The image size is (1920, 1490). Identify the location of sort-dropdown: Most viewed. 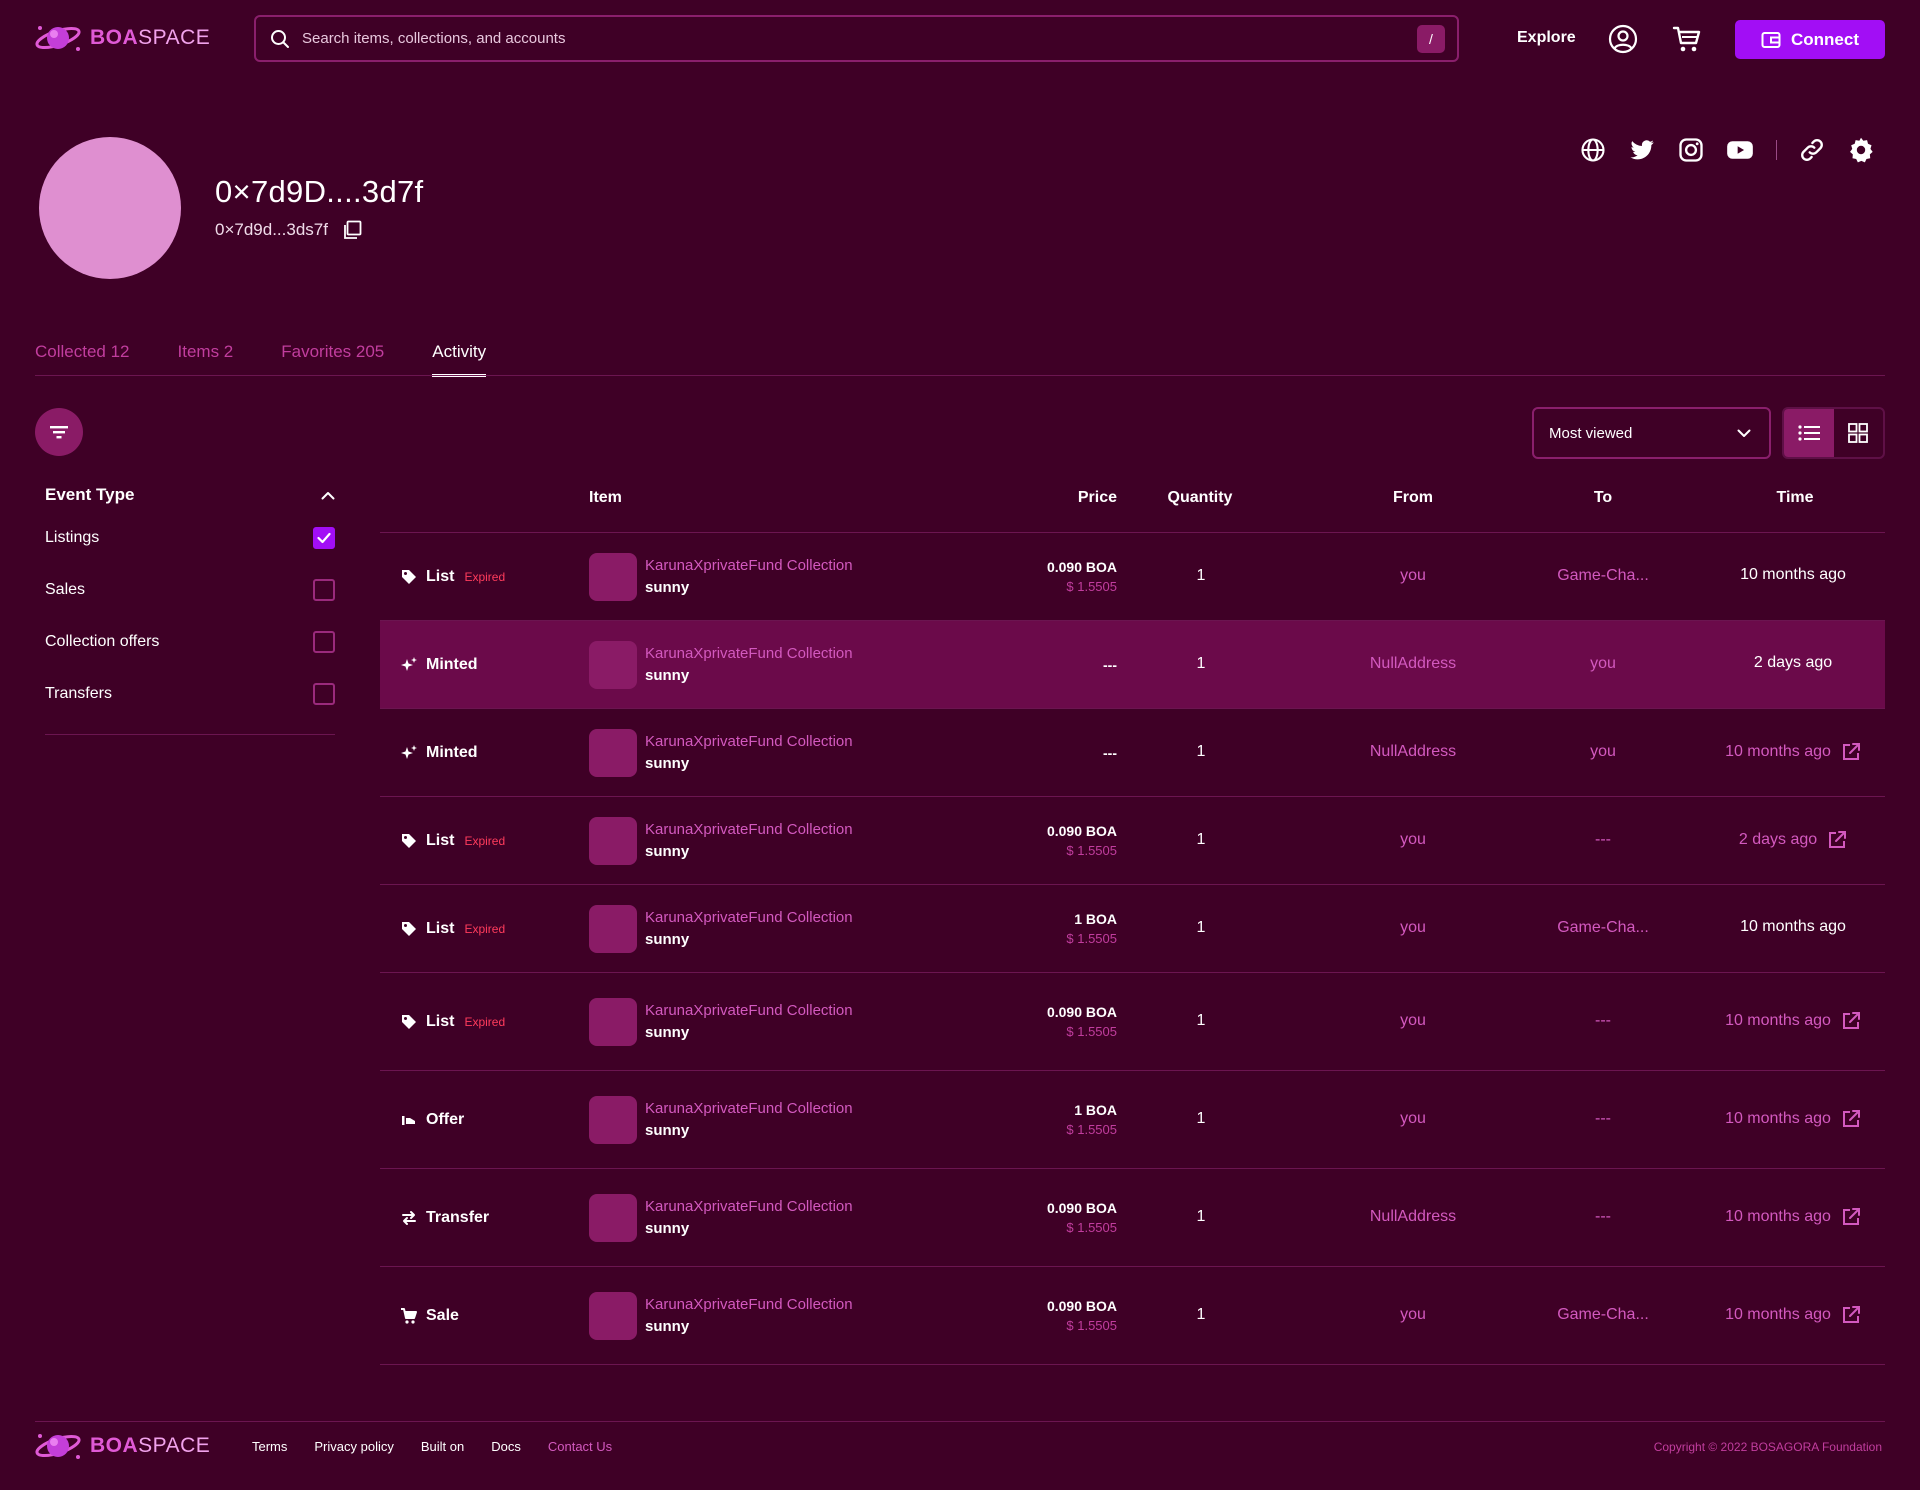
(1651, 433).